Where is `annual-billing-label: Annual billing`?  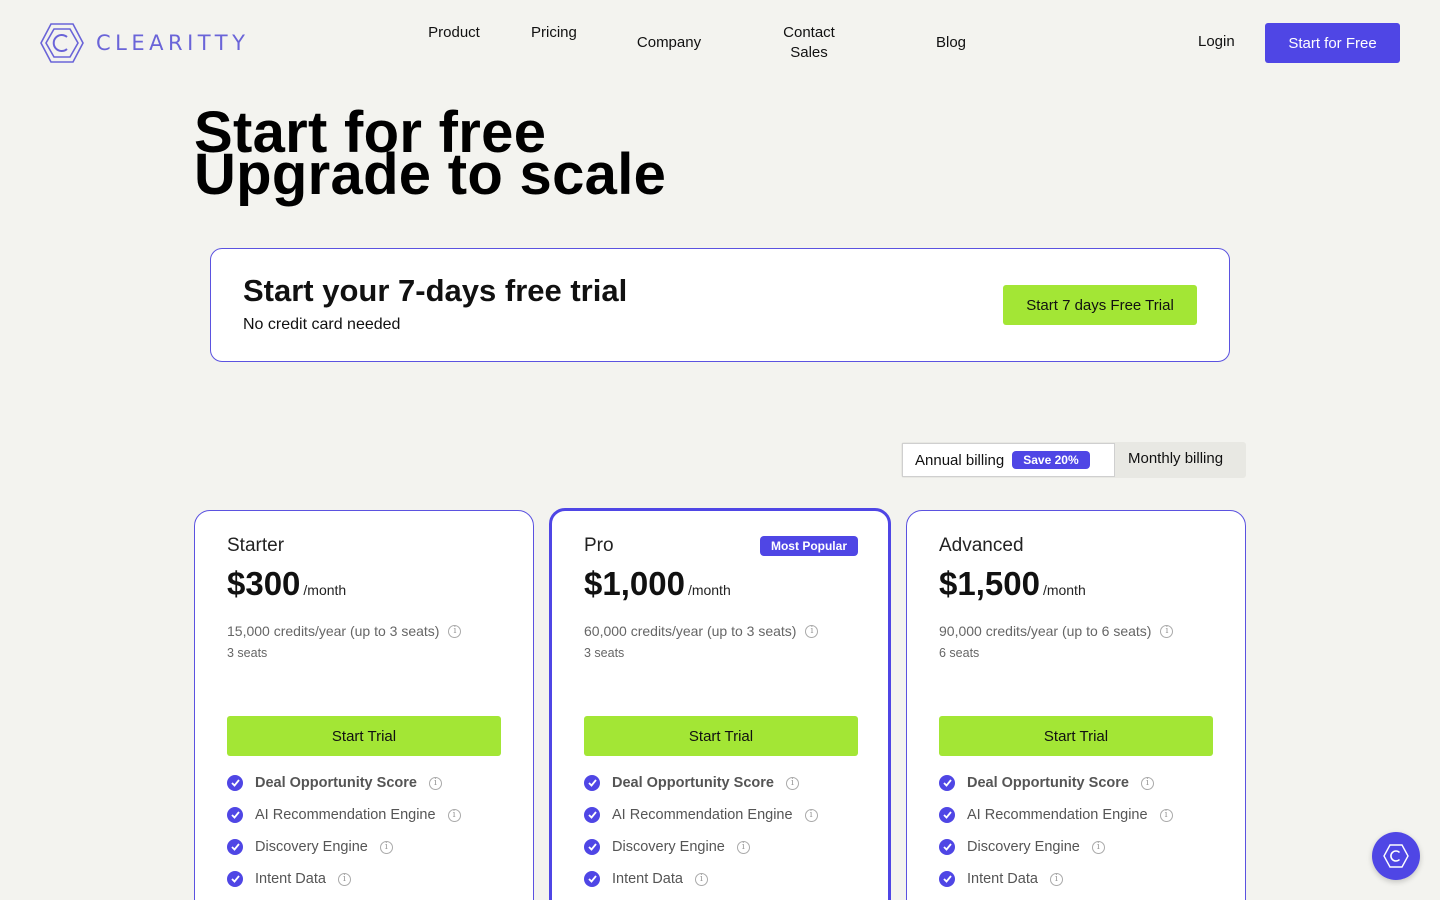 annual-billing-label: Annual billing is located at coordinates (960, 460).